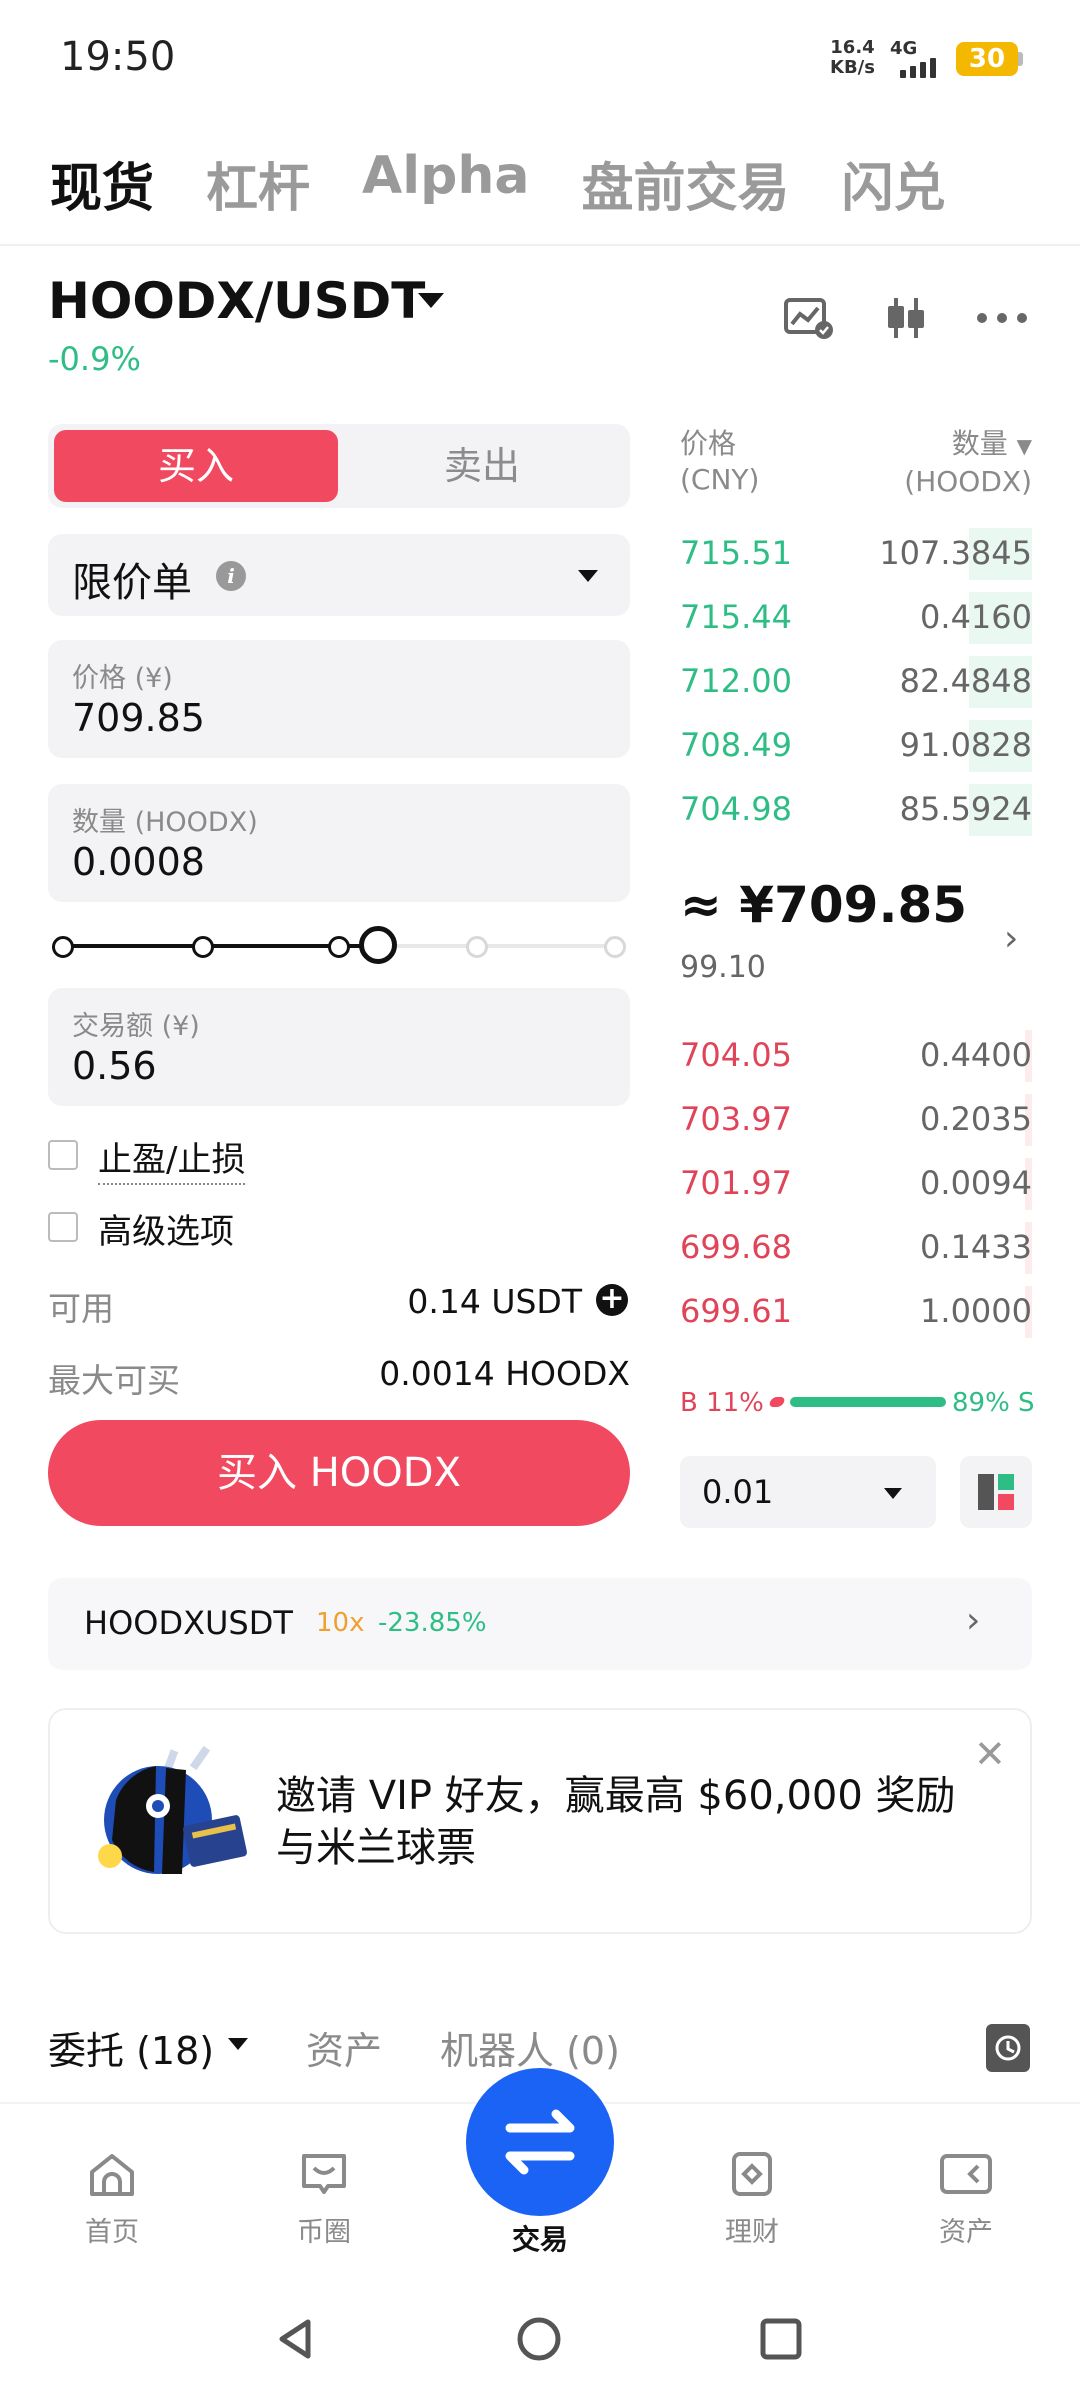 Image resolution: width=1080 pixels, height=2400 pixels. What do you see at coordinates (114, 1066) in the screenshot?
I see `total-input: 0.56` at bounding box center [114, 1066].